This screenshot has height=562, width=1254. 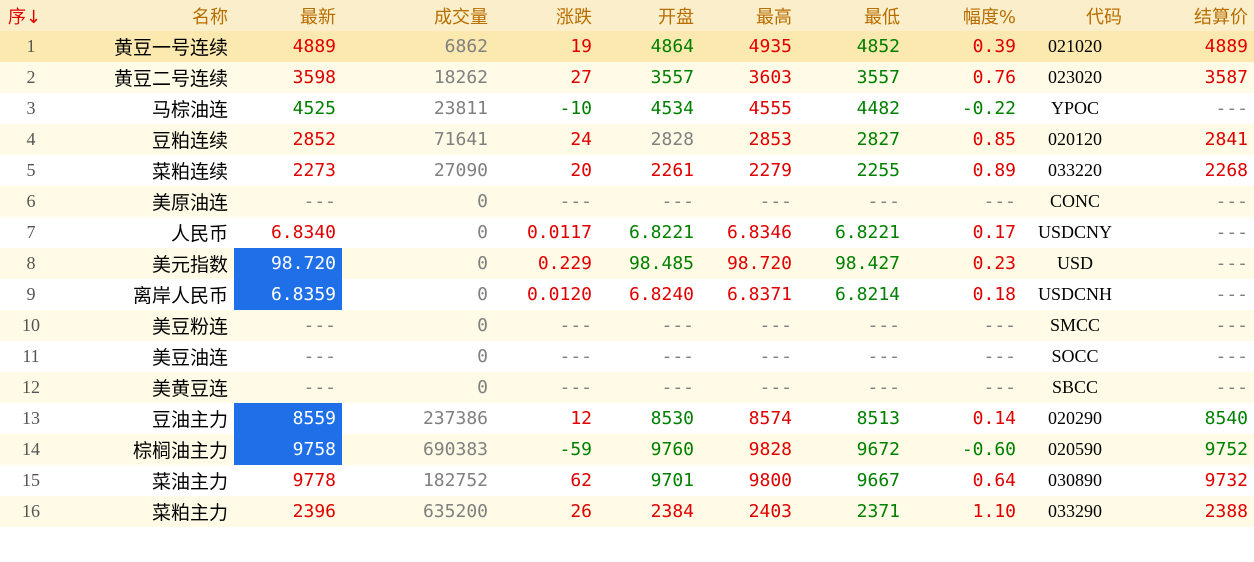 I want to click on col-header-high: 最高, so click(x=749, y=15).